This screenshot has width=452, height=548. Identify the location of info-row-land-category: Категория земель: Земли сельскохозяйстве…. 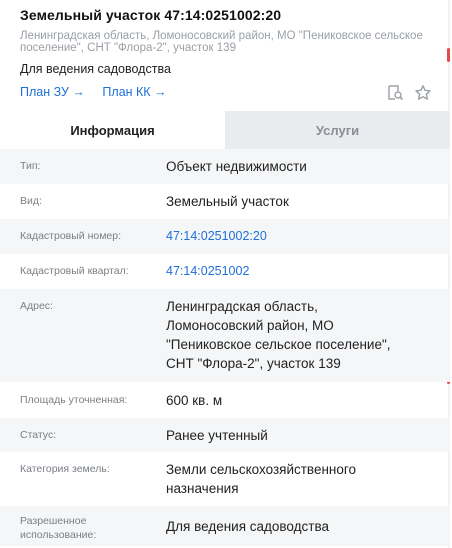
(225, 479).